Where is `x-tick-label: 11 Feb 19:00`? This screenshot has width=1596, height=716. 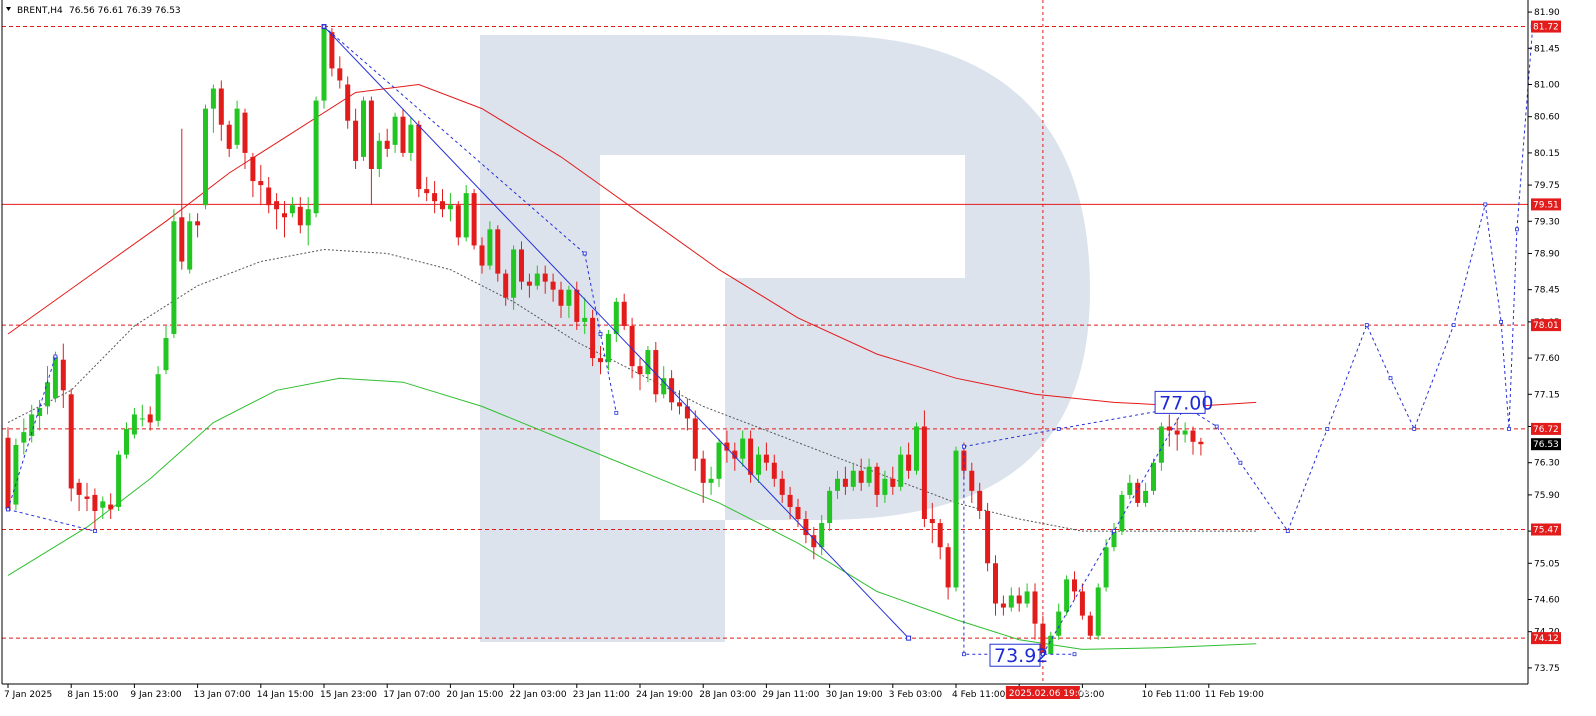 x-tick-label: 11 Feb 19:00 is located at coordinates (1234, 695).